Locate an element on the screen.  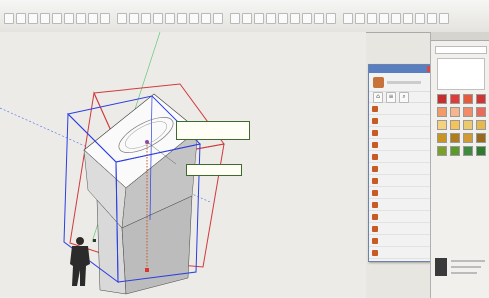
material-preview is located at coordinates (461, 74).